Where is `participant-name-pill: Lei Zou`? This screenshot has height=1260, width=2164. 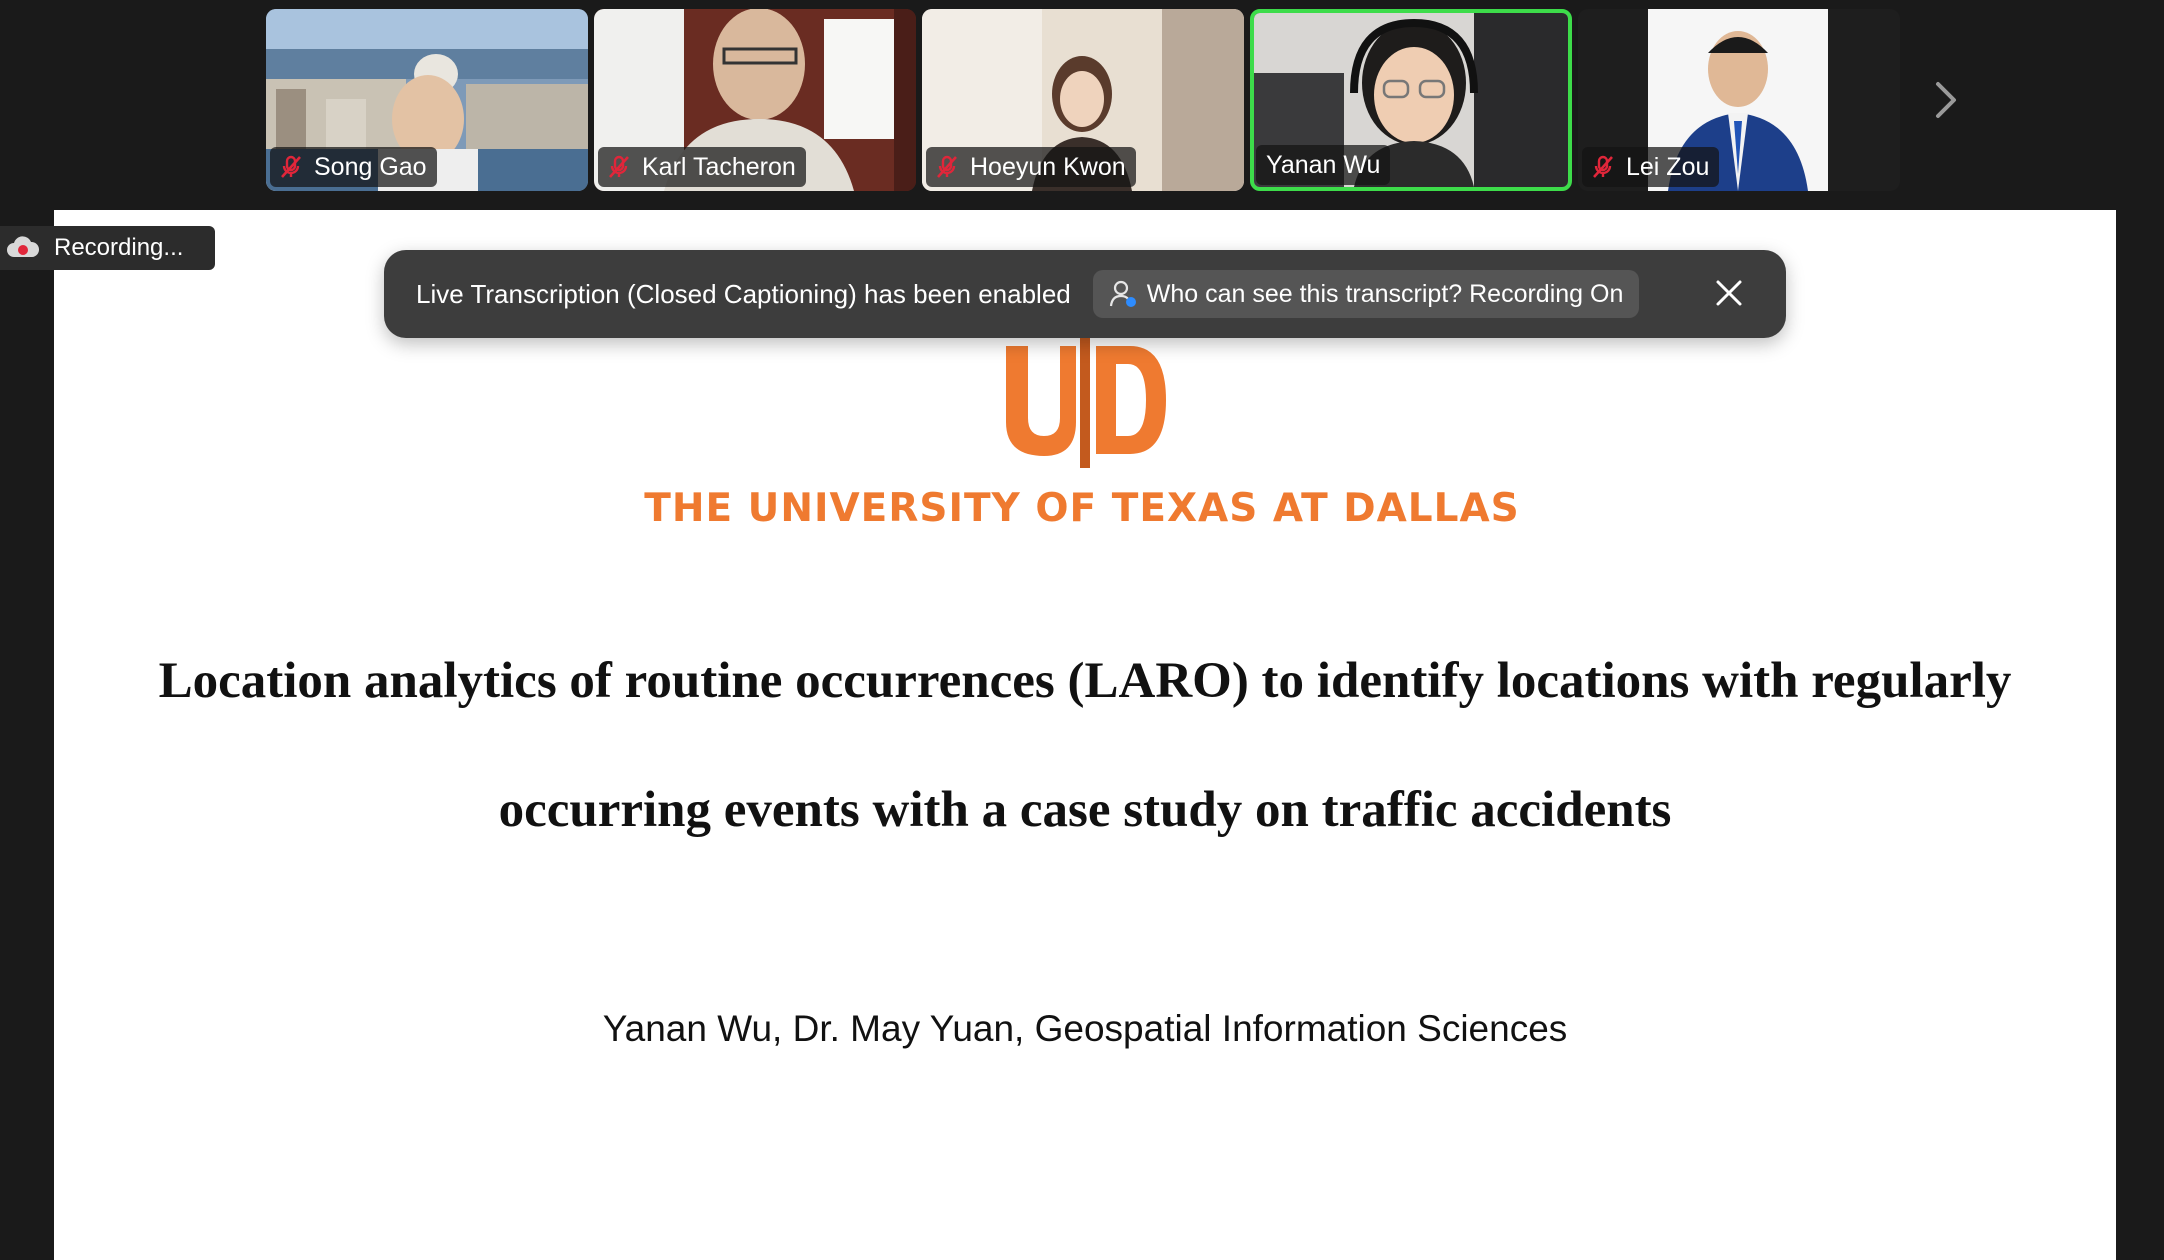 participant-name-pill: Lei Zou is located at coordinates (1651, 167).